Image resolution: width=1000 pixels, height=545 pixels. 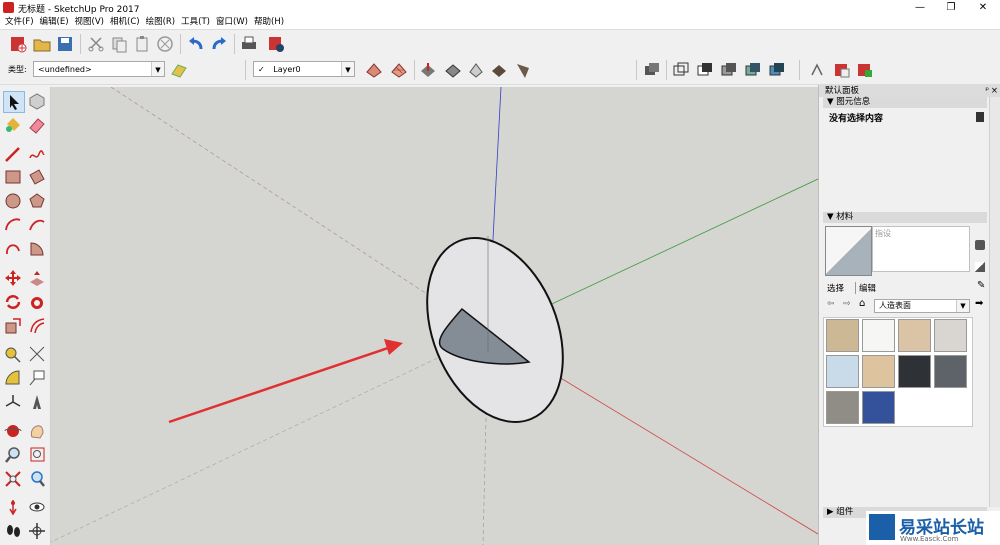 I want to click on restore-icon: ❐, so click(x=951, y=7).